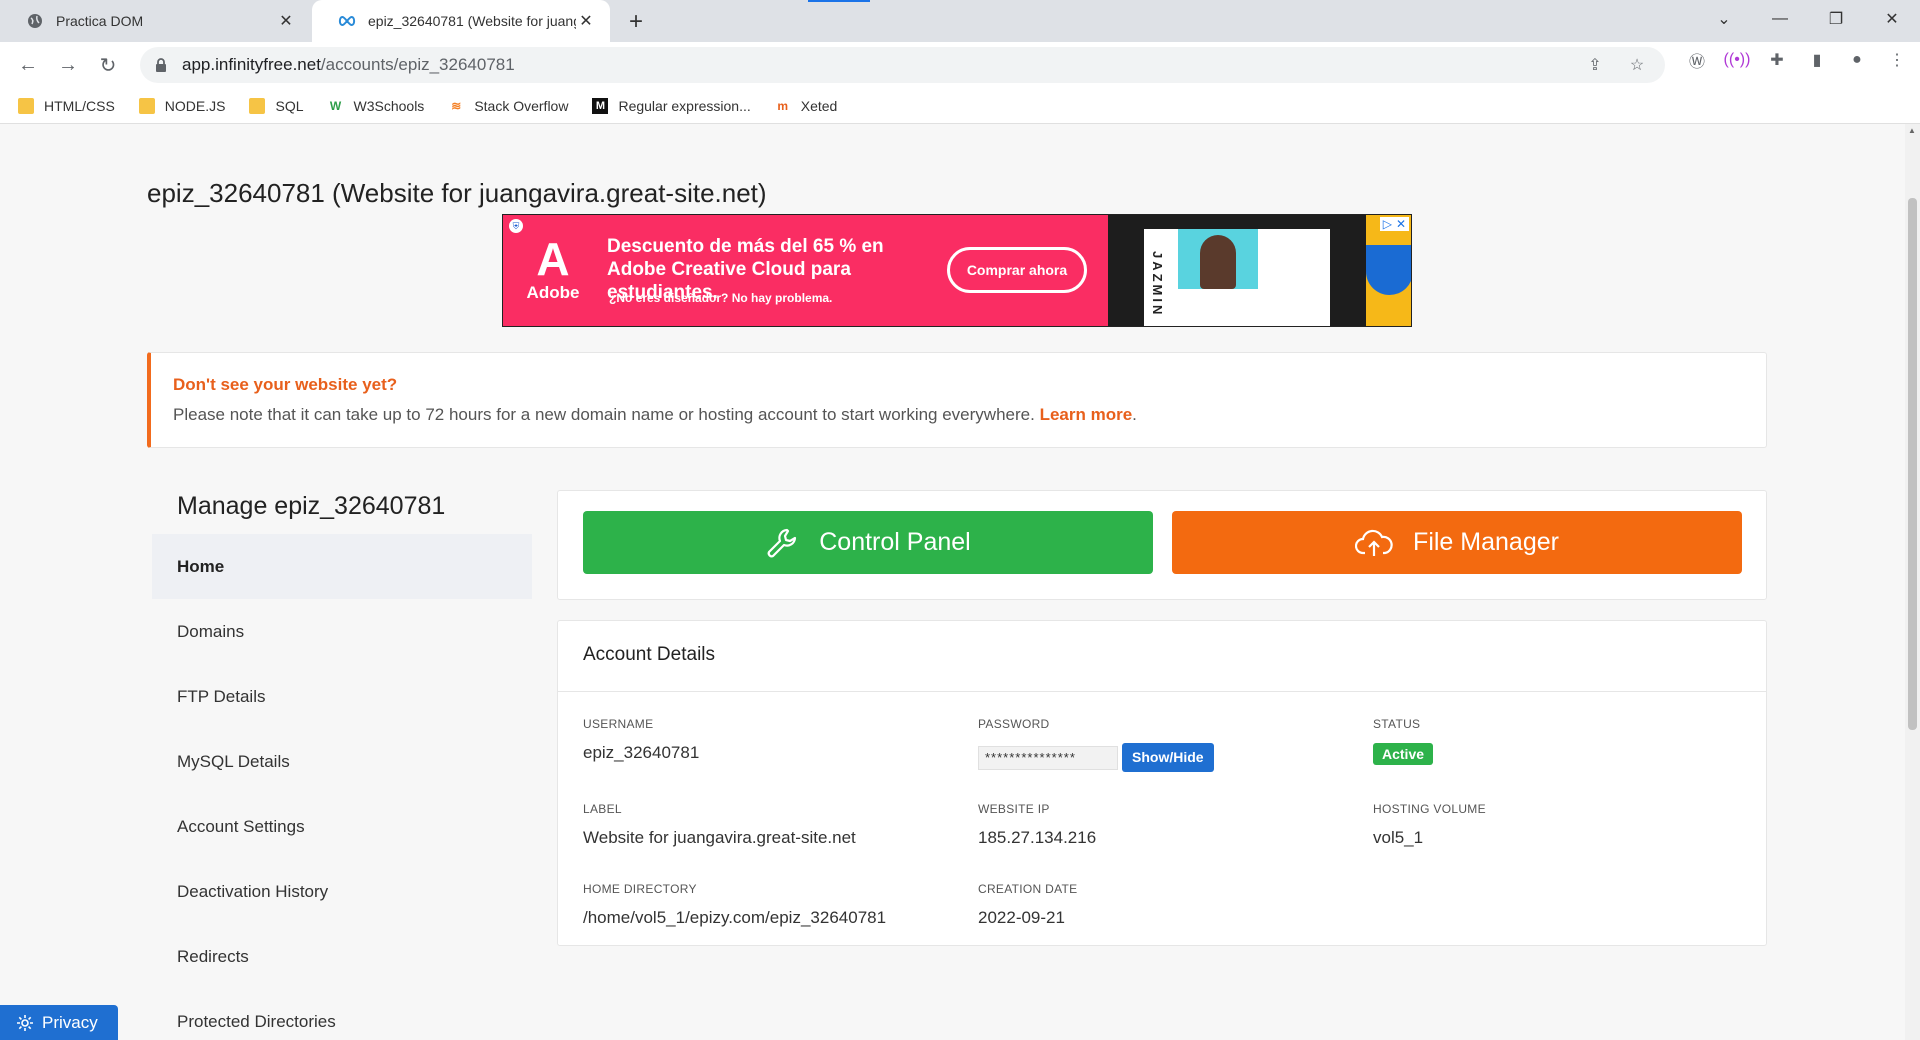 This screenshot has width=1920, height=1040. What do you see at coordinates (721, 298) in the screenshot?
I see `ad-subline: ¿No eres diseñador? No hay problema.` at bounding box center [721, 298].